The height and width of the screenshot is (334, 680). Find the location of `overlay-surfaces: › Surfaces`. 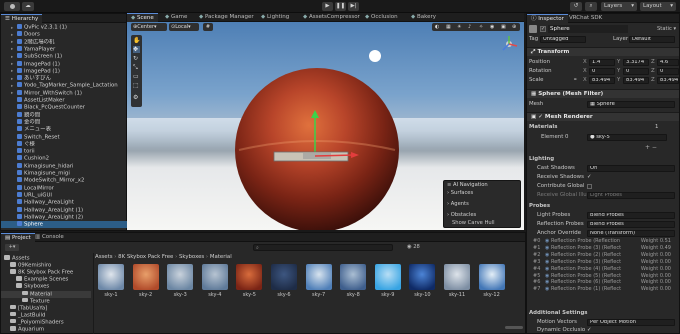

overlay-surfaces: › Surfaces is located at coordinates (460, 193).